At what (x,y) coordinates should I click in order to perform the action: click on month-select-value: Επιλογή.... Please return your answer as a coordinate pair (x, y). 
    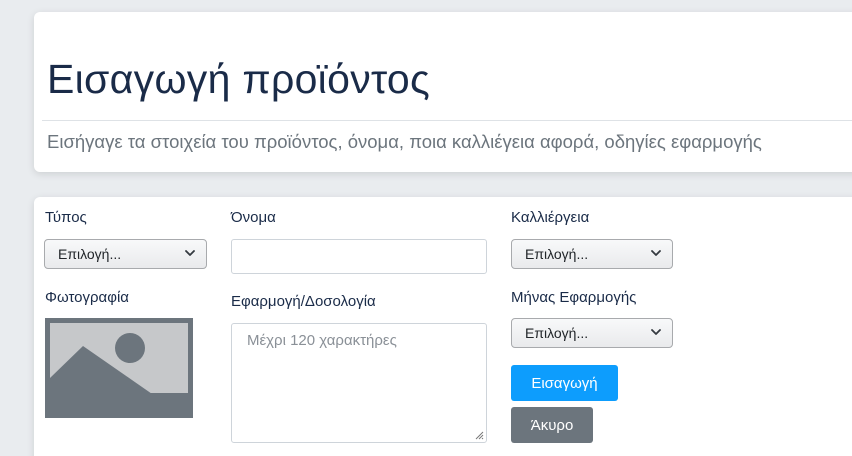
    Looking at the image, I should click on (557, 333).